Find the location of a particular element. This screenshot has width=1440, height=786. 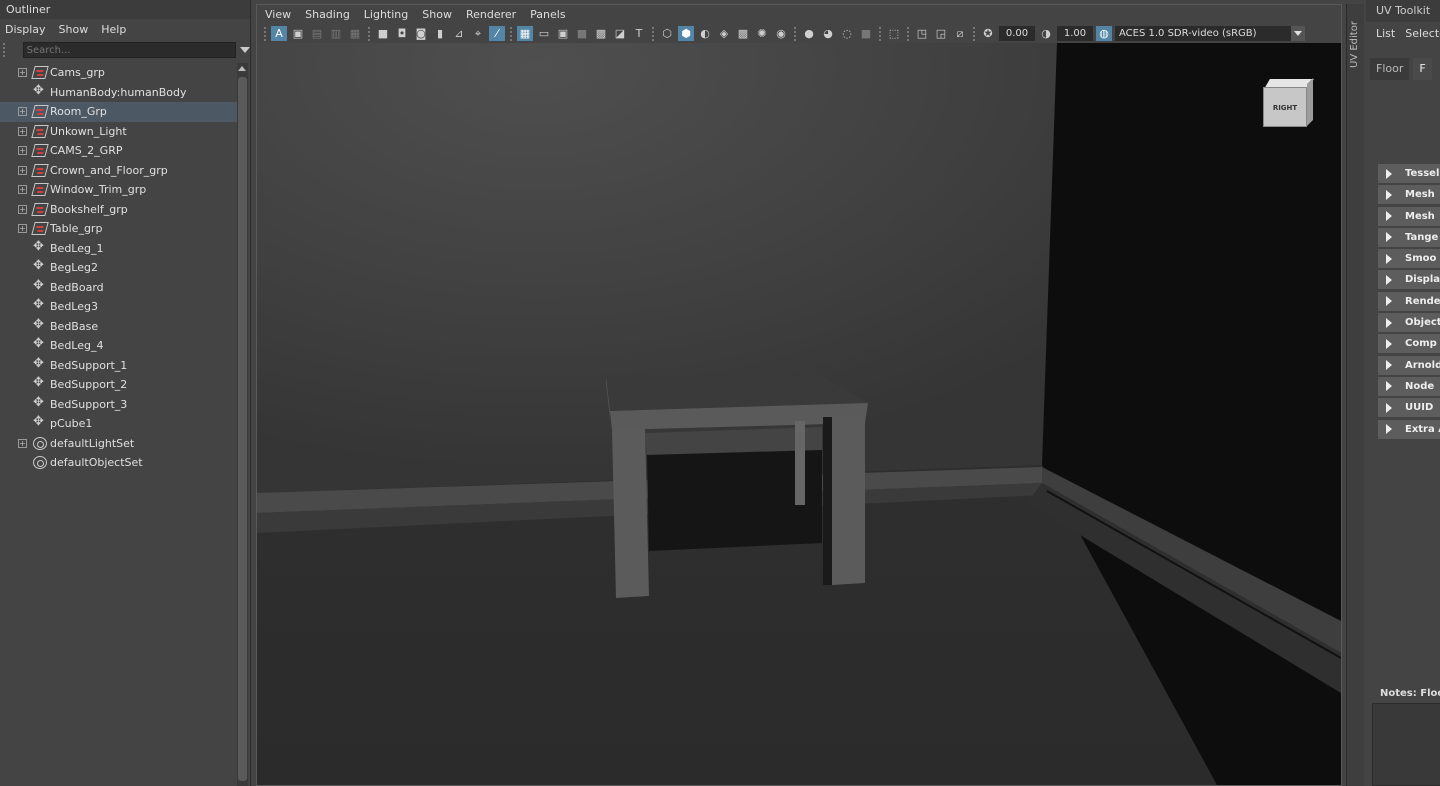

xray-icon: ◈ is located at coordinates (724, 33).